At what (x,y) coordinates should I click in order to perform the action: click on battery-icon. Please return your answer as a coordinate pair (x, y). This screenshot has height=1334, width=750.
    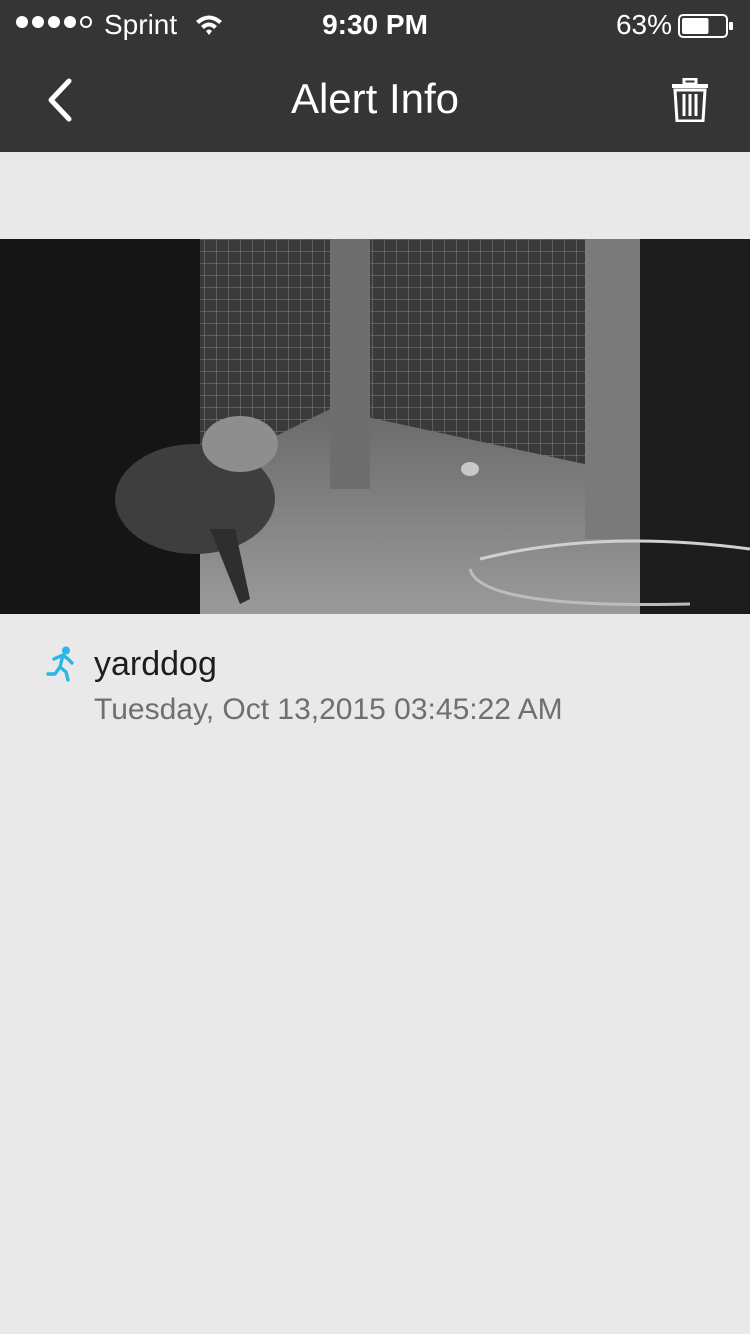
    Looking at the image, I should click on (705, 26).